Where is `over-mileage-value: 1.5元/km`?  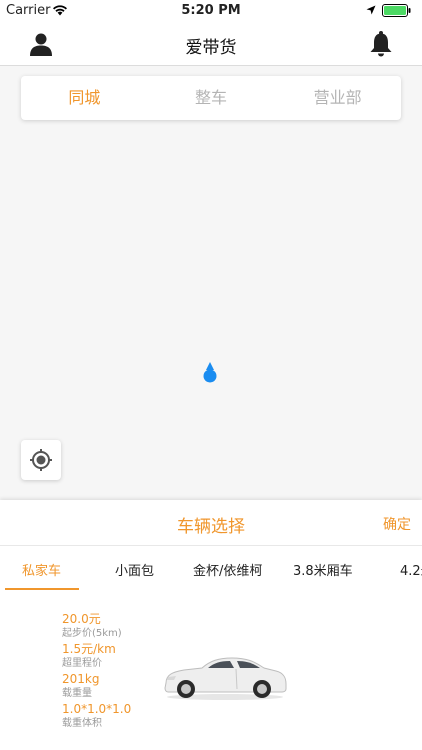
over-mileage-value: 1.5元/km is located at coordinates (89, 649).